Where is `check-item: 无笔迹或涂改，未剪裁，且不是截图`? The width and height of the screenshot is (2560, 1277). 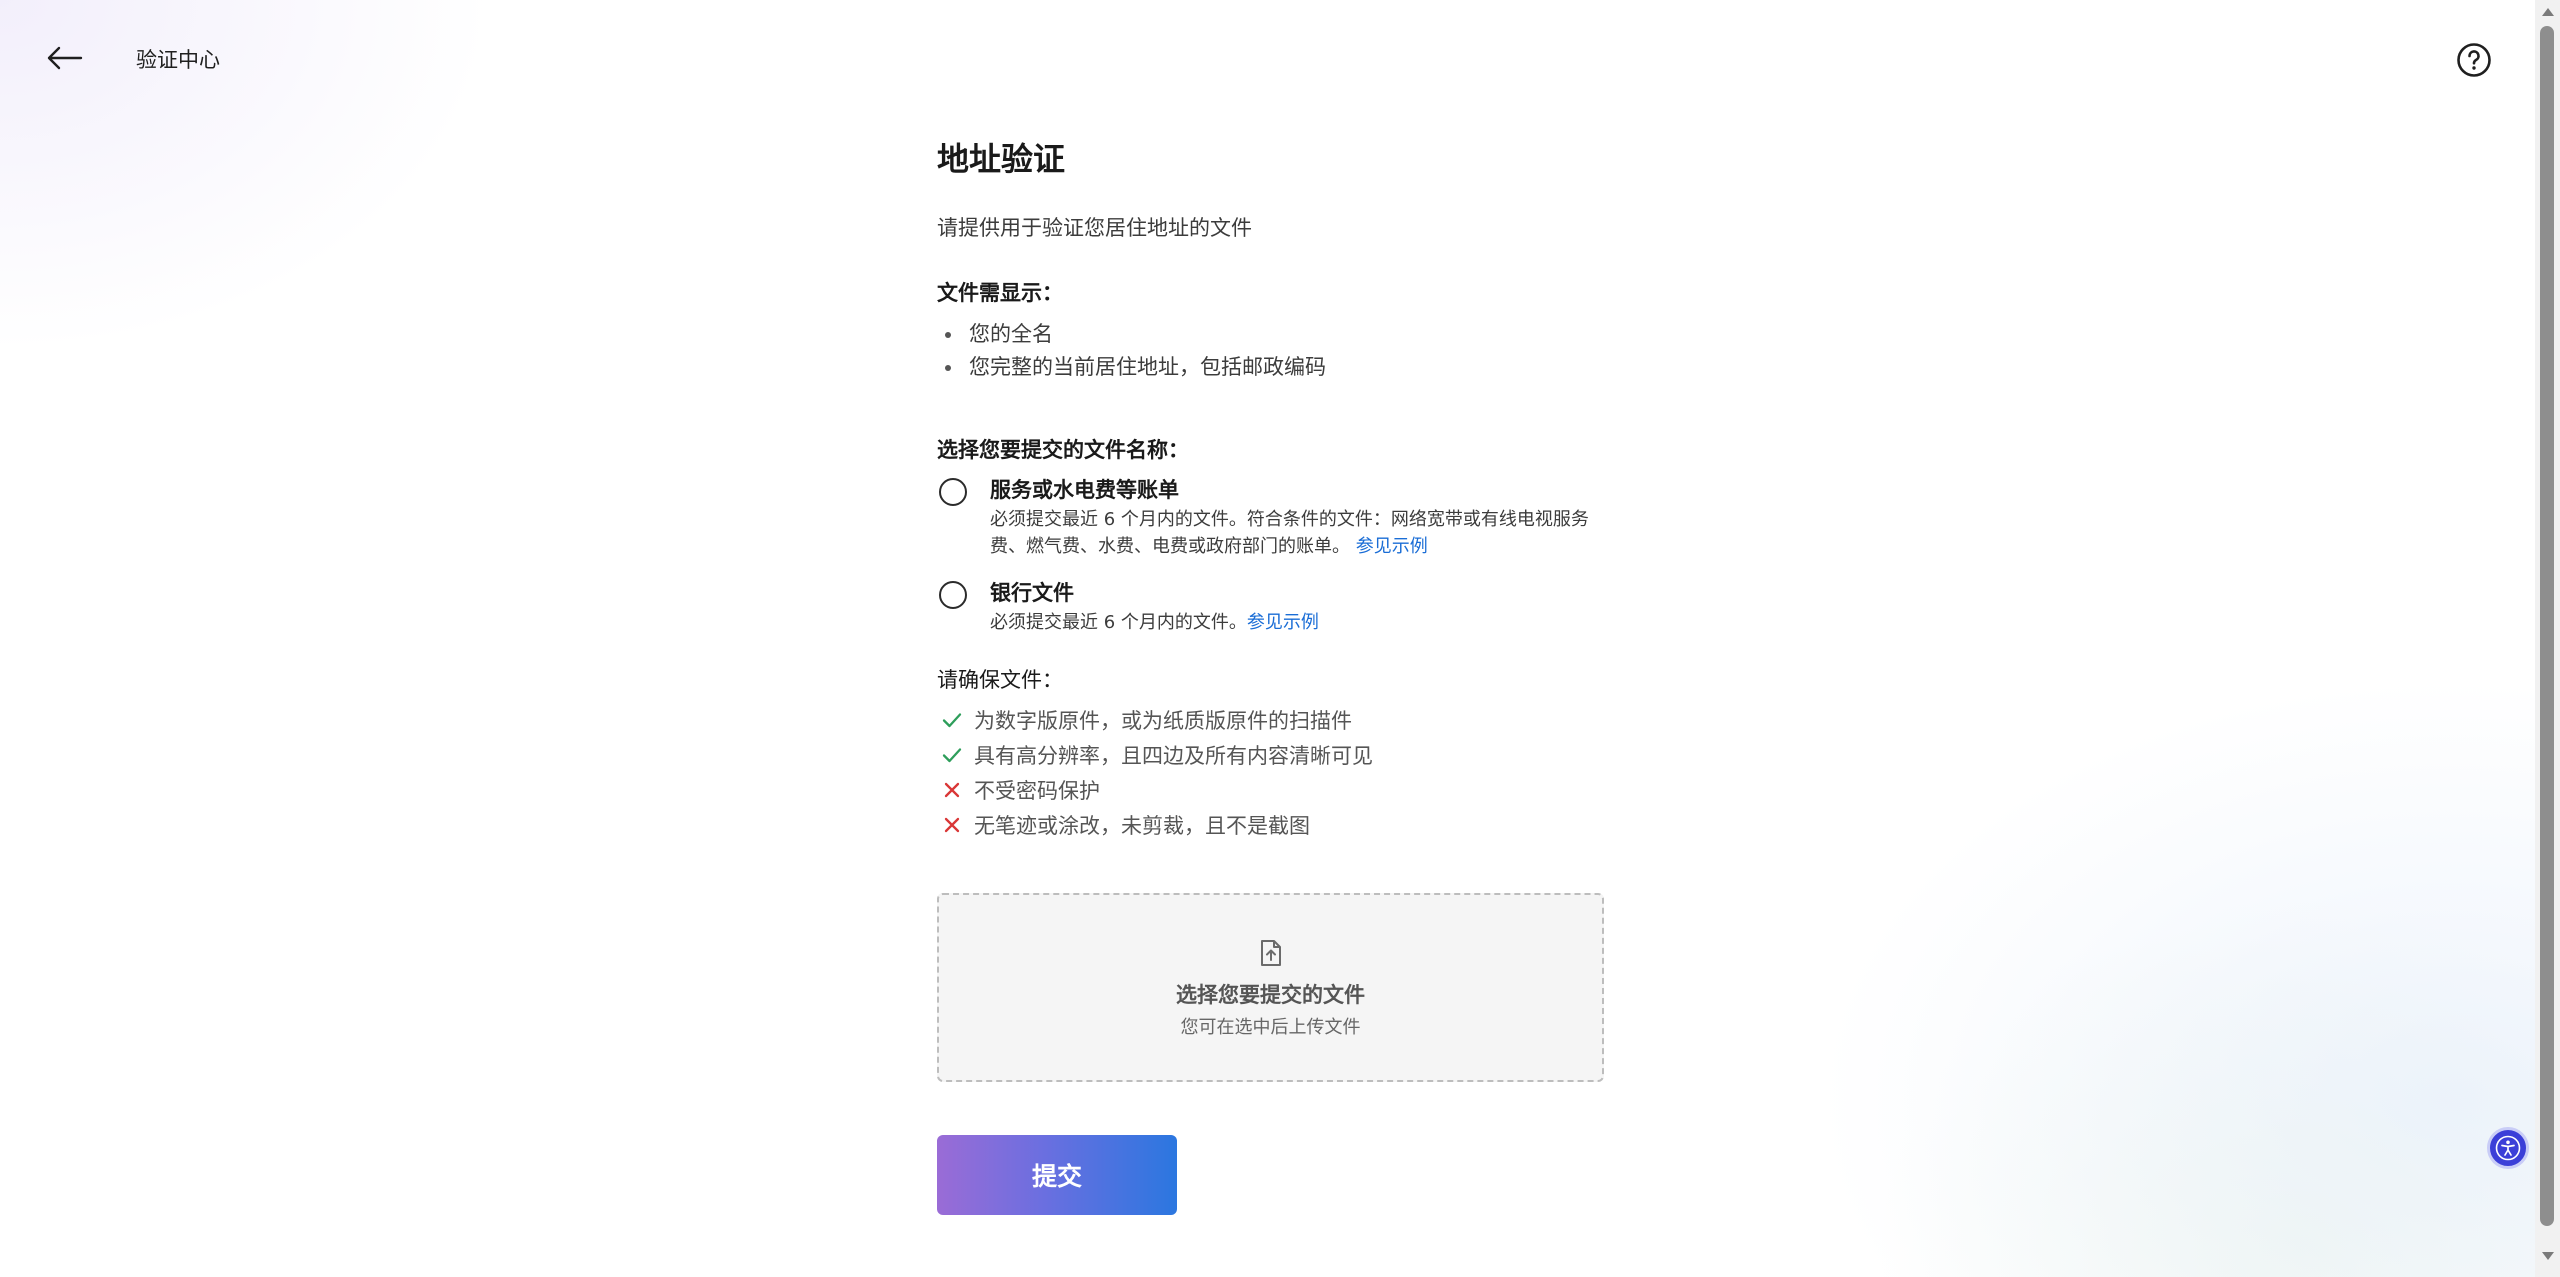 check-item: 无笔迹或涂改，未剪裁，且不是截图 is located at coordinates (1157, 824).